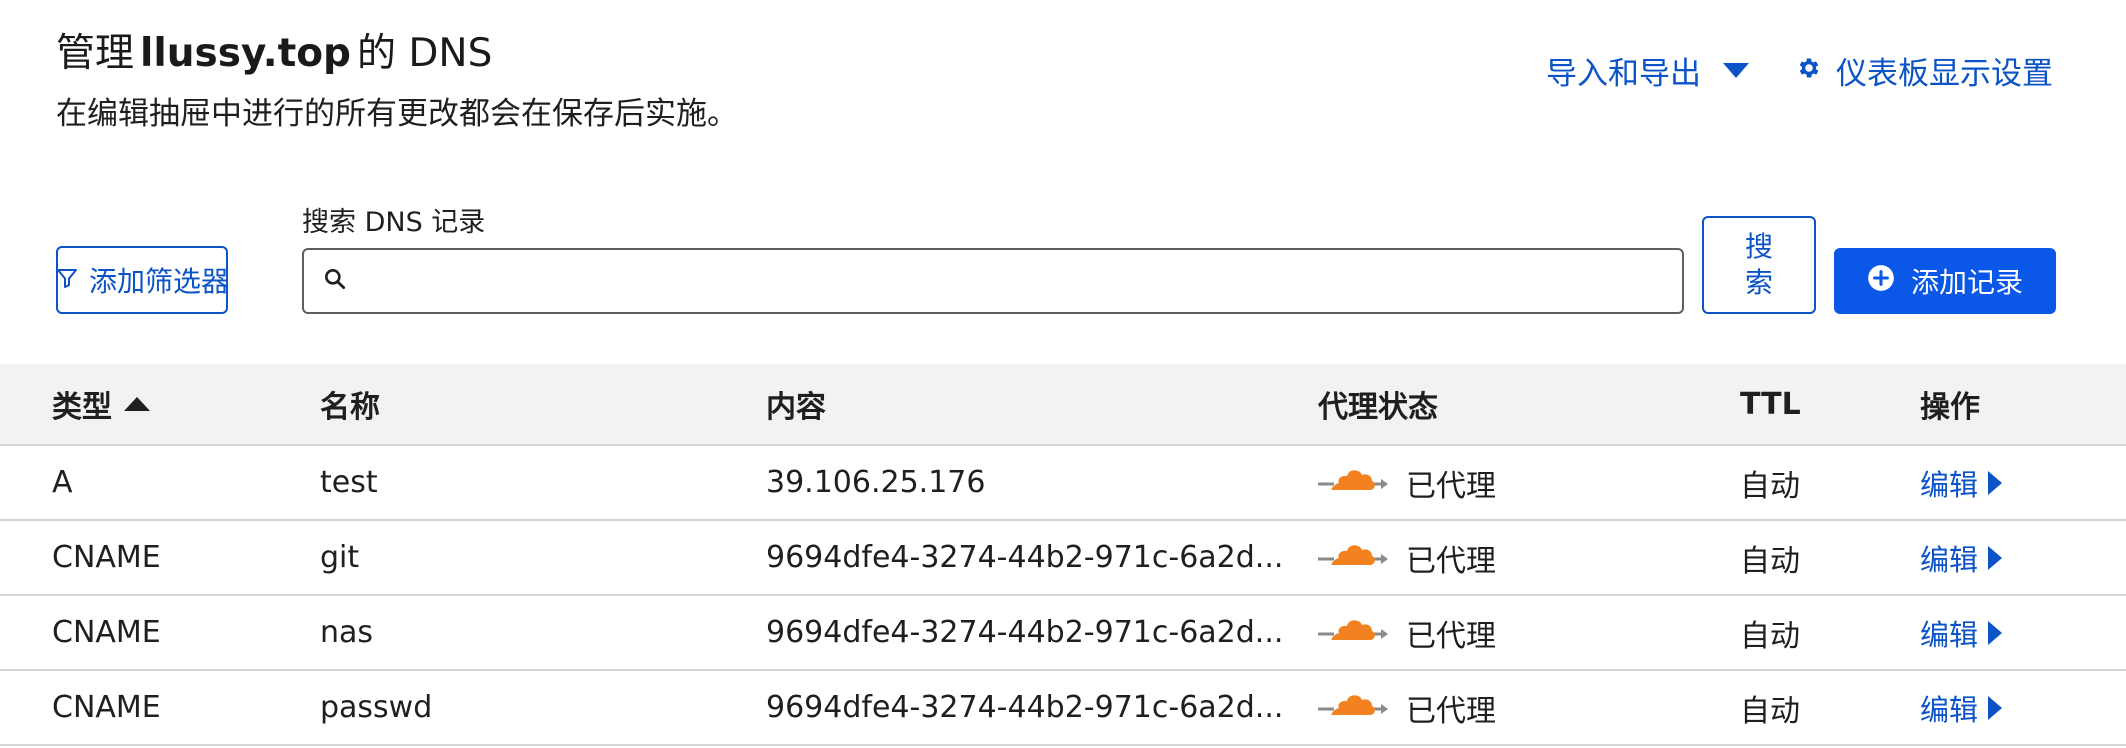 The width and height of the screenshot is (2126, 748). Describe the element at coordinates (1063, 483) in the screenshot. I see `table-row: A test 39.106.25.176 已代理 自动 编辑` at that location.